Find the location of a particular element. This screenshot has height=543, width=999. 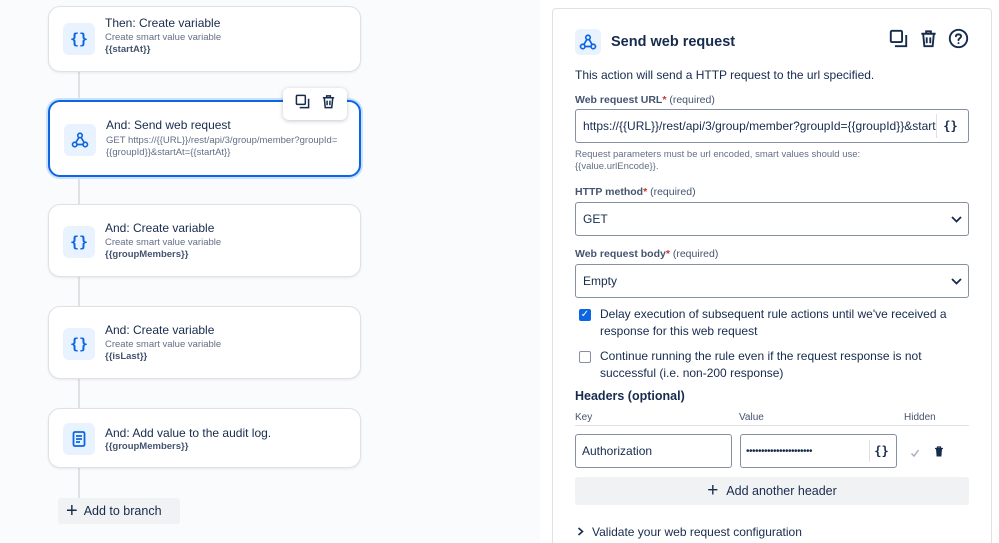

url-label: Web request URL* (required) is located at coordinates (645, 100).